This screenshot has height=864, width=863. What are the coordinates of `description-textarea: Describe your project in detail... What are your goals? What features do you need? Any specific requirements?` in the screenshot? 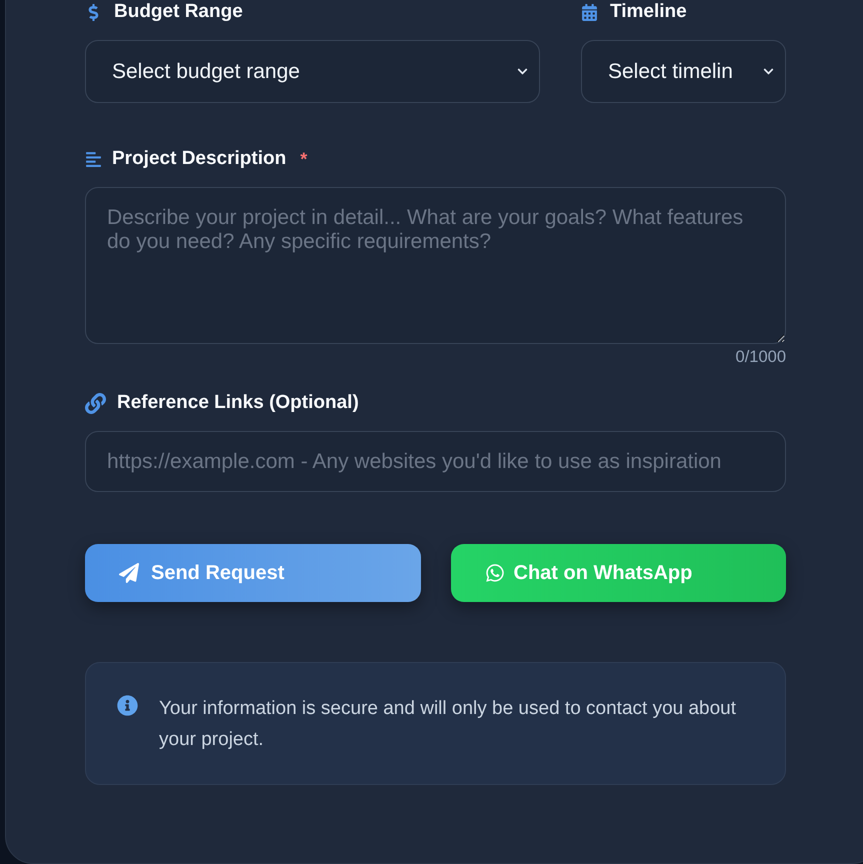 It's located at (435, 265).